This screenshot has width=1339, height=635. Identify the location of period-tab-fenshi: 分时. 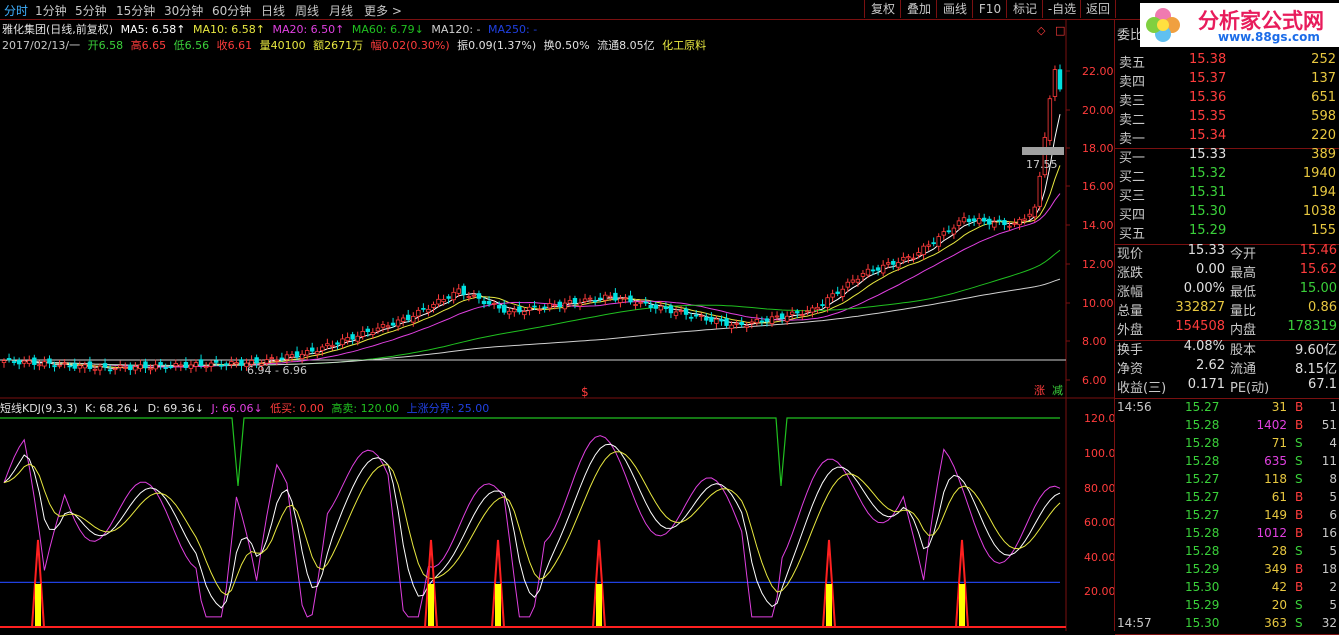
(16, 10).